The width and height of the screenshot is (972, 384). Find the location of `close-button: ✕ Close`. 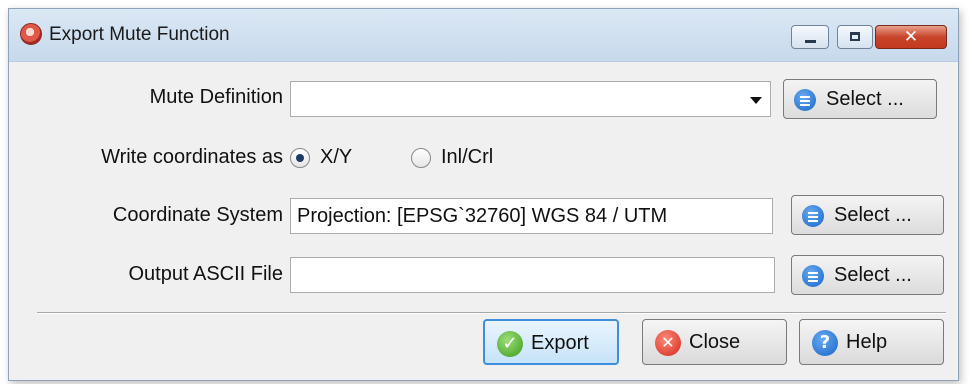

close-button: ✕ Close is located at coordinates (714, 342).